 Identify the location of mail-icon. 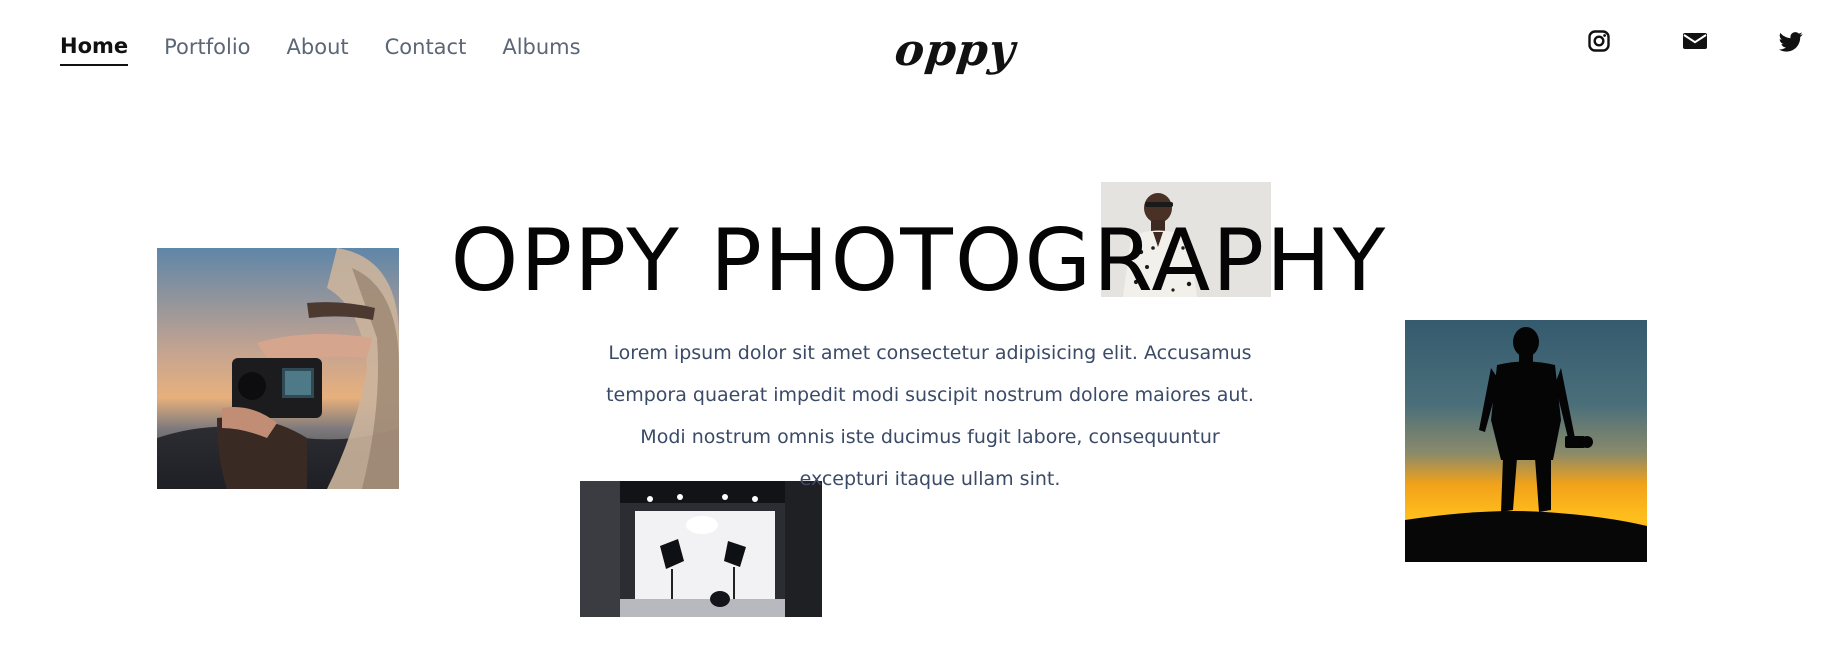
(1695, 41).